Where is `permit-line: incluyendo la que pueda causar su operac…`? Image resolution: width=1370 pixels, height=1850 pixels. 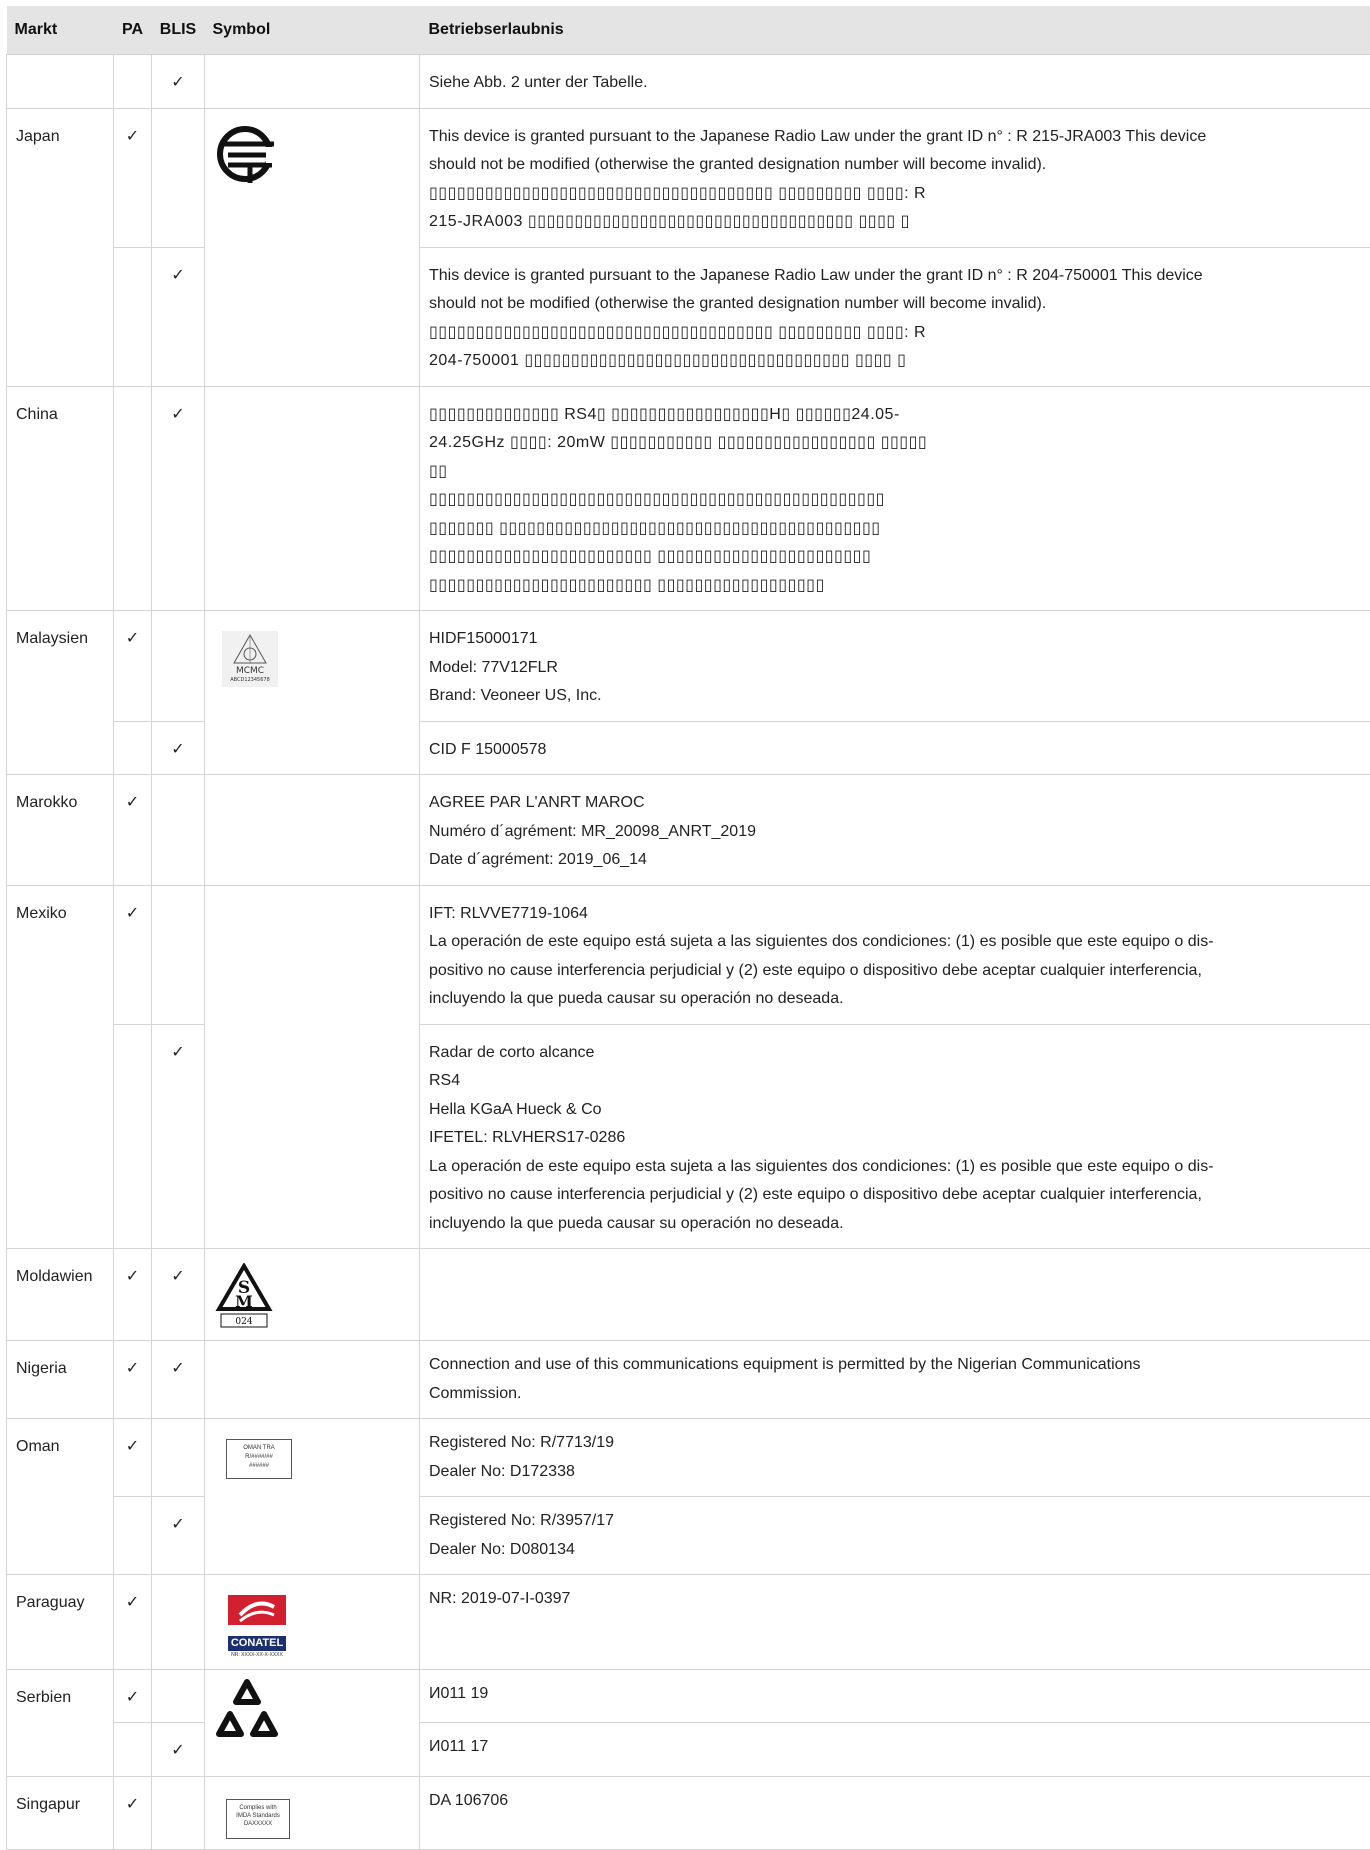
permit-line: incluyendo la que pueda causar su operac… is located at coordinates (895, 999).